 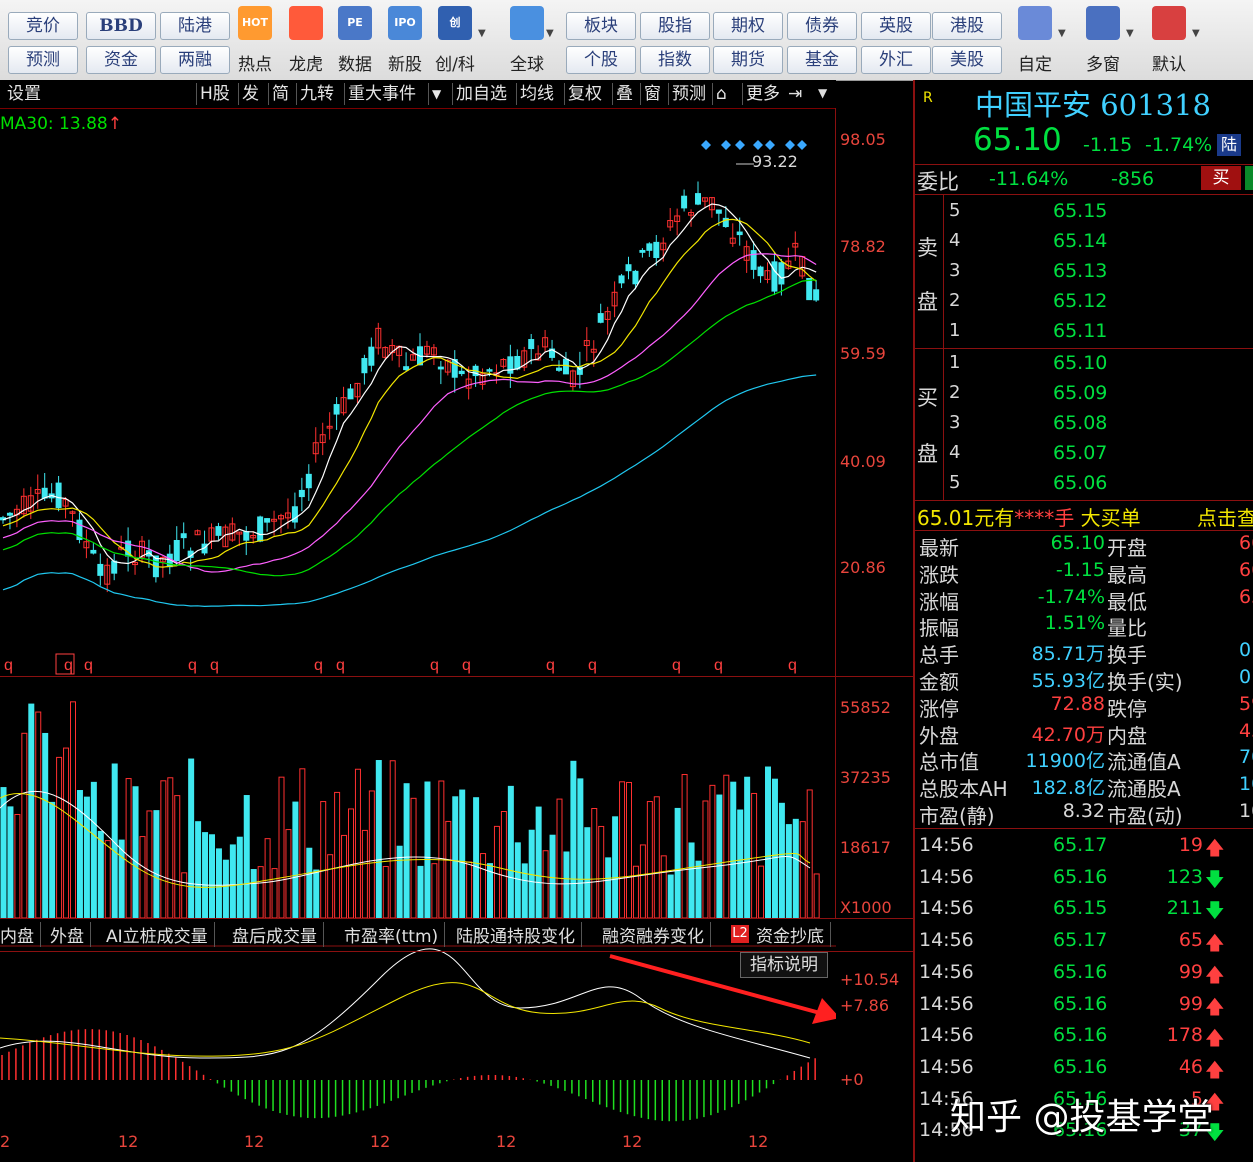 I want to click on ask-price: 65.11, so click(x=1080, y=331).